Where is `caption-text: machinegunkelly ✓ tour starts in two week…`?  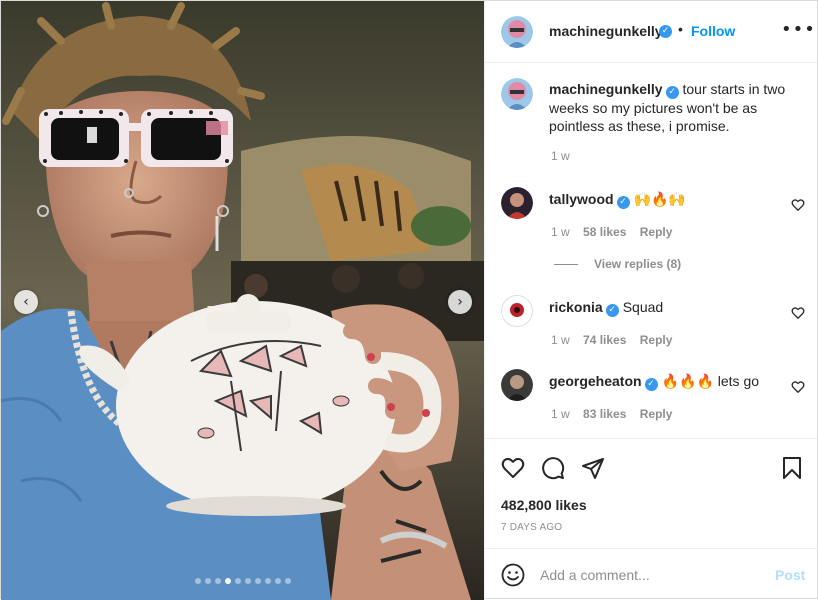 caption-text: machinegunkelly ✓ tour starts in two week… is located at coordinates (674, 107).